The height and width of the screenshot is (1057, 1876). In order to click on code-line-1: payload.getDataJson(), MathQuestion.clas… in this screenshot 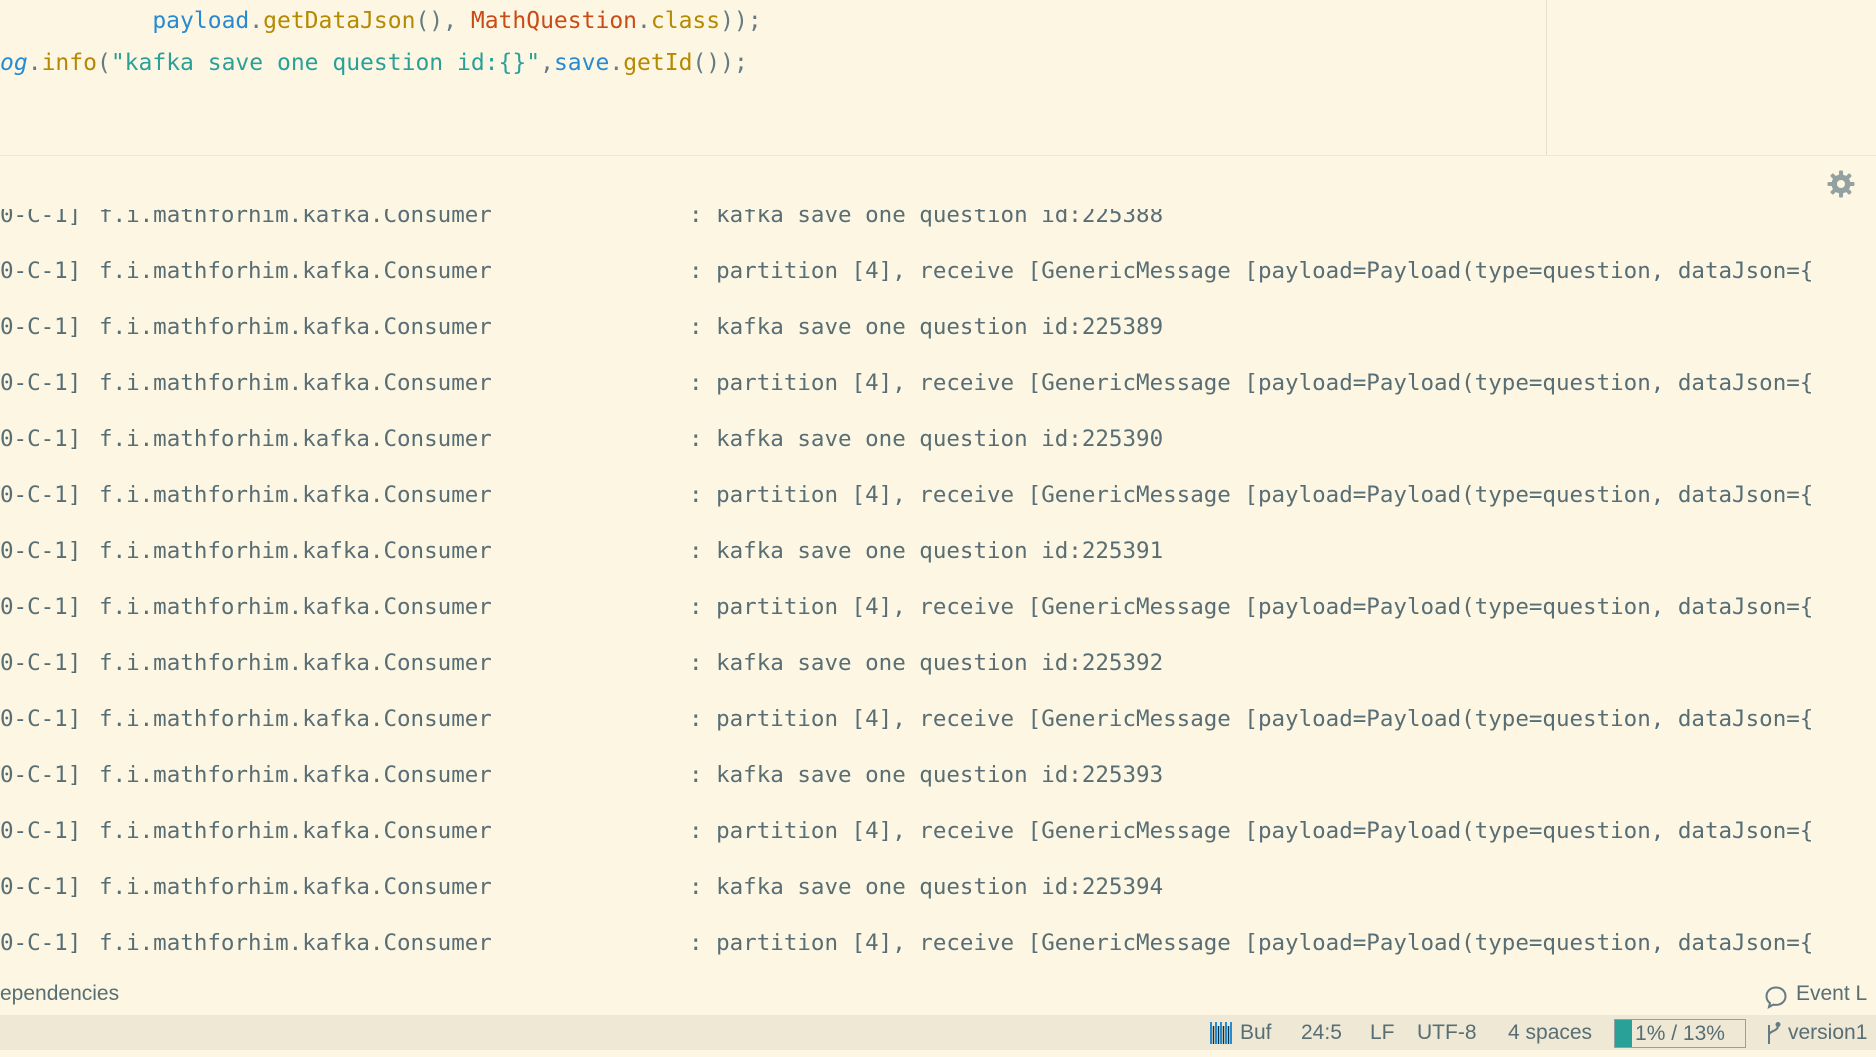, I will do `click(381, 21)`.